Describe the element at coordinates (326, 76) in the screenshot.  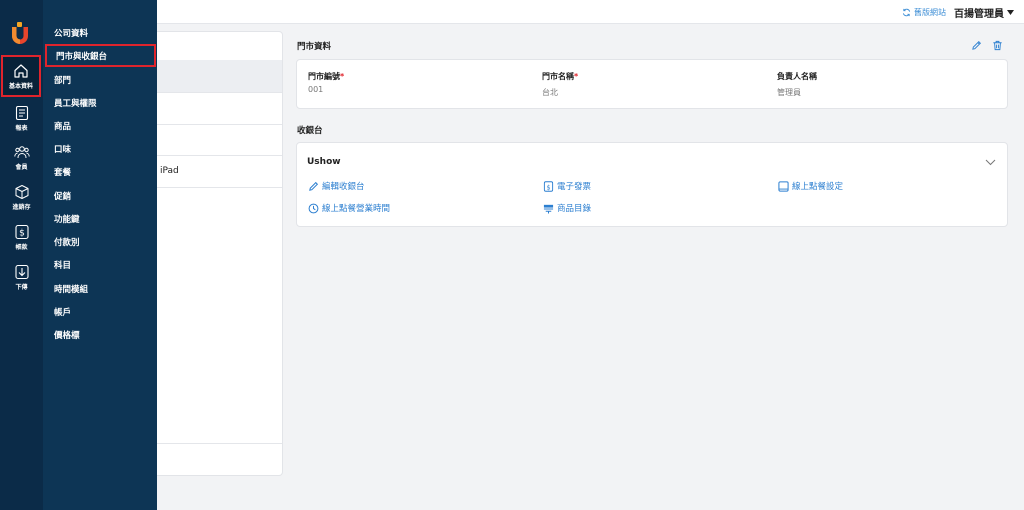
I see `store-number-label: 門市編號*` at that location.